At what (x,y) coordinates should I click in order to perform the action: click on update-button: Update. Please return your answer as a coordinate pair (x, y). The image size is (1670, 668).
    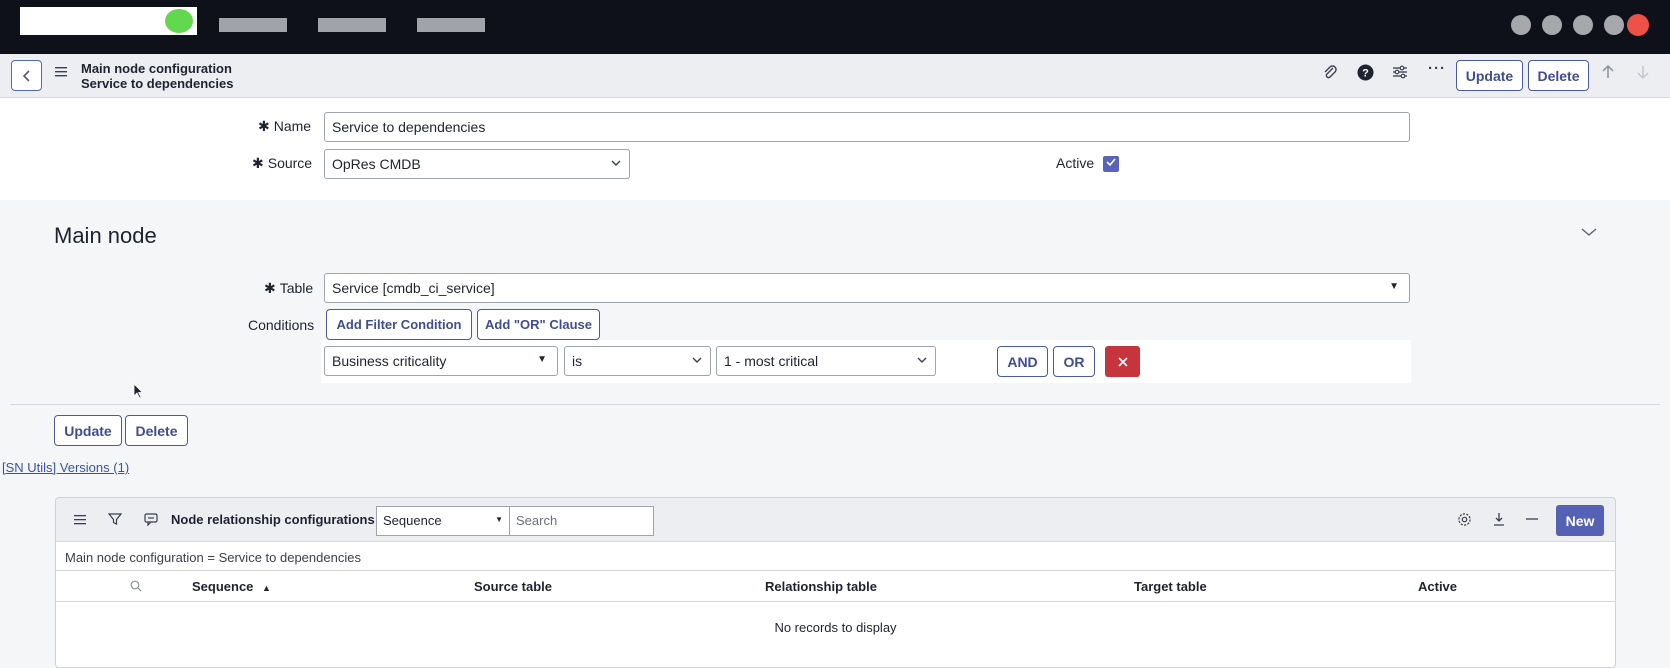
    Looking at the image, I should click on (1489, 75).